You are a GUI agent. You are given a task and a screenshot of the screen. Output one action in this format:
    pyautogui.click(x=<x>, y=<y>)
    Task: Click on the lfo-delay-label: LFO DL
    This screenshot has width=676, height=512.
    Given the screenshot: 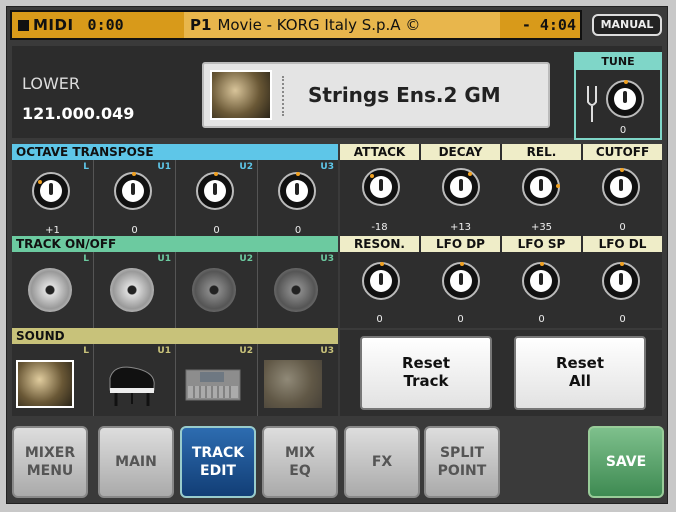 What is the action you would take?
    pyautogui.click(x=622, y=244)
    